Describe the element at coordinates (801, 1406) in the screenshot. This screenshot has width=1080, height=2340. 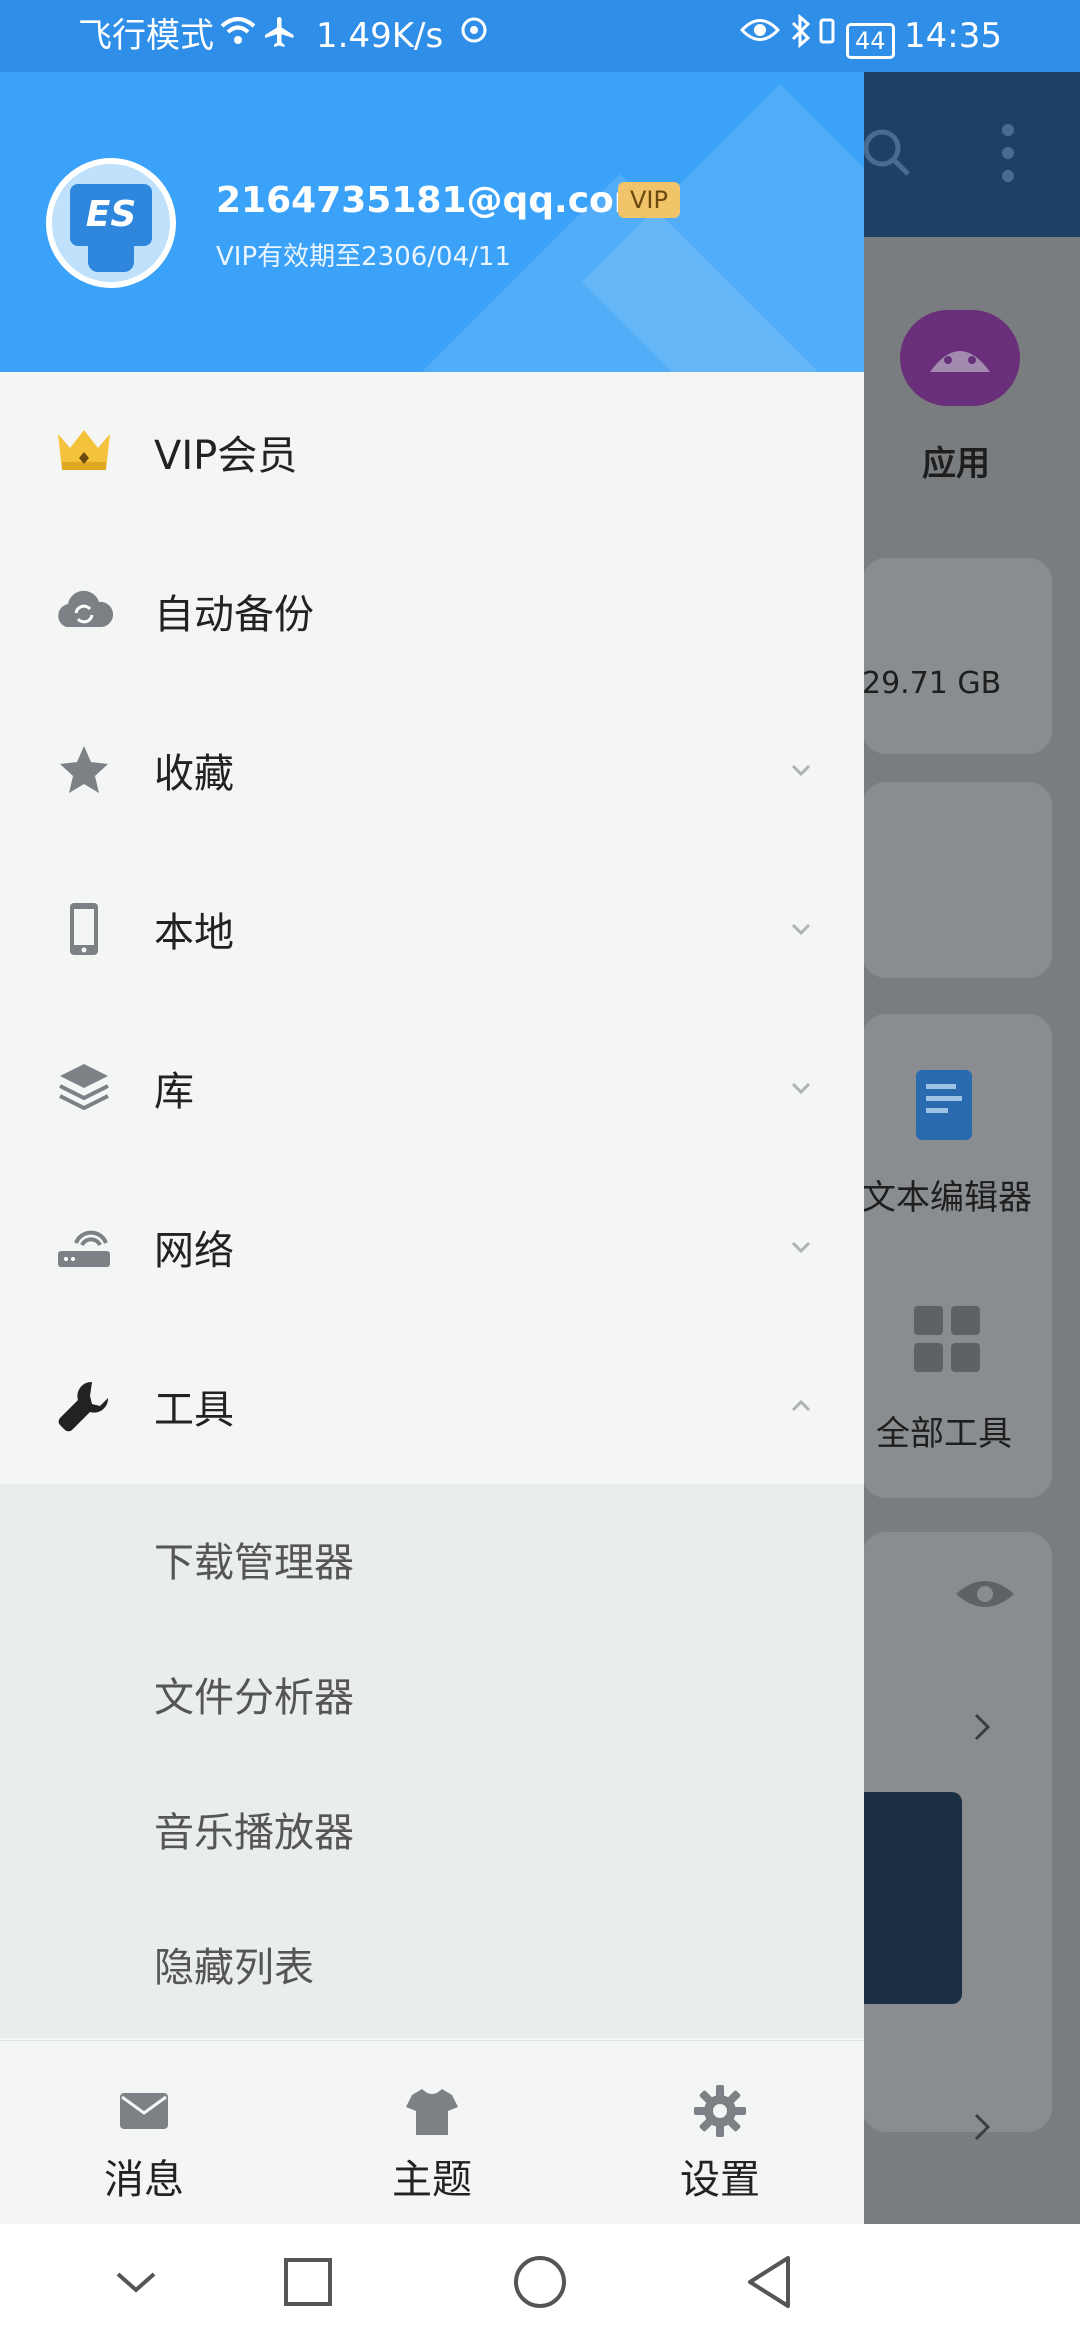
I see `chevron-up-icon` at that location.